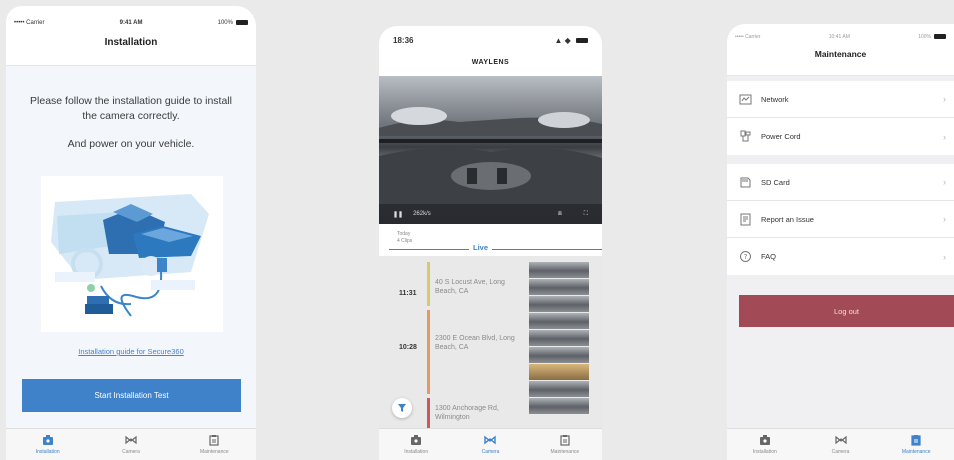  I want to click on row-label: Report an Issue, so click(787, 219).